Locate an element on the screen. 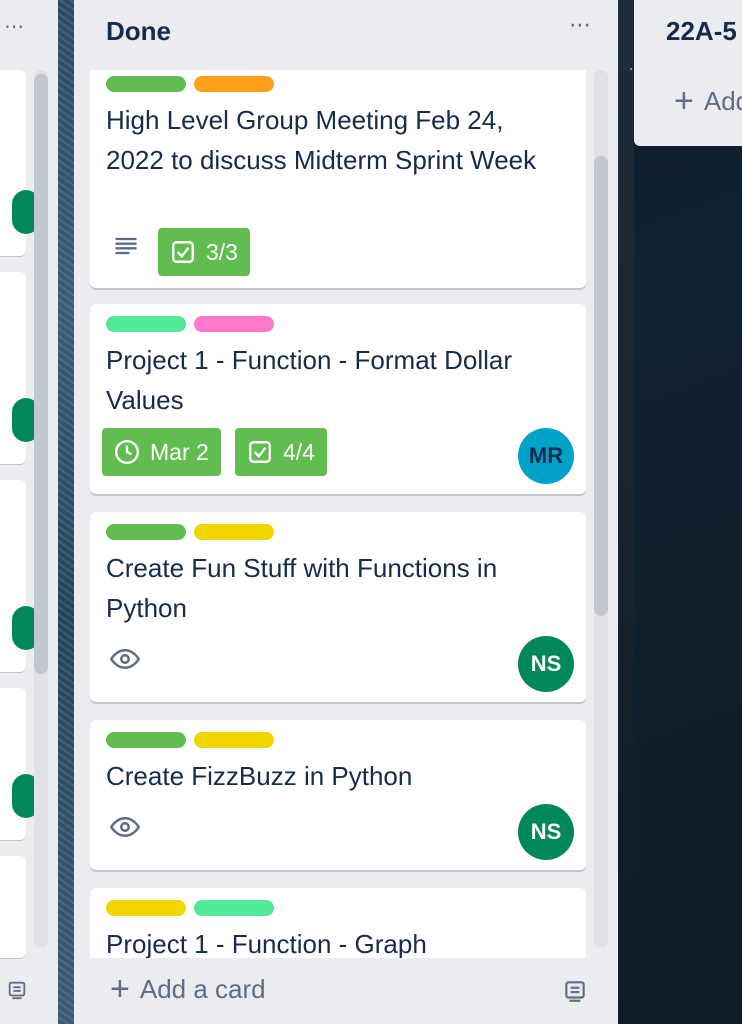 The image size is (742, 1024). checklist-badge: 4/4 is located at coordinates (281, 452).